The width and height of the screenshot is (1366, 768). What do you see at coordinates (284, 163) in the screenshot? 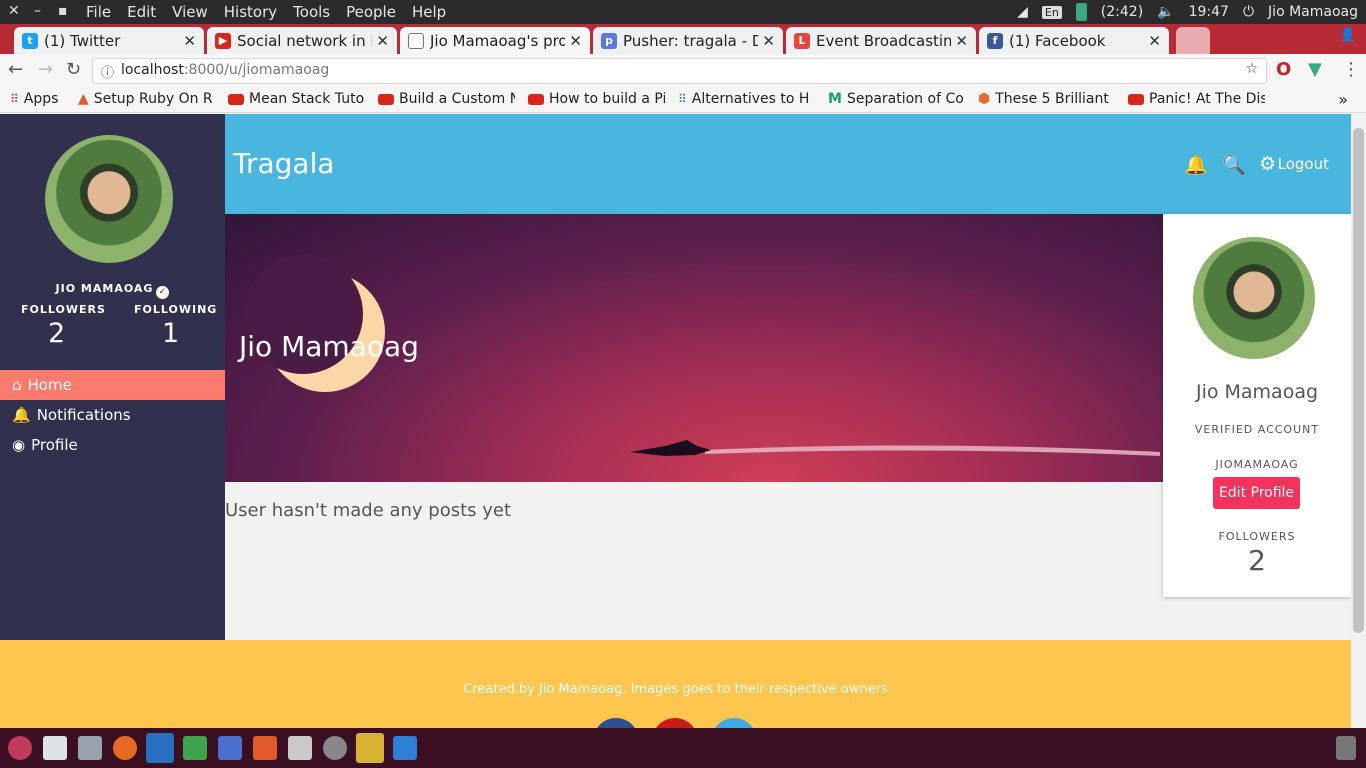
I see `brand-title: Tragala` at bounding box center [284, 163].